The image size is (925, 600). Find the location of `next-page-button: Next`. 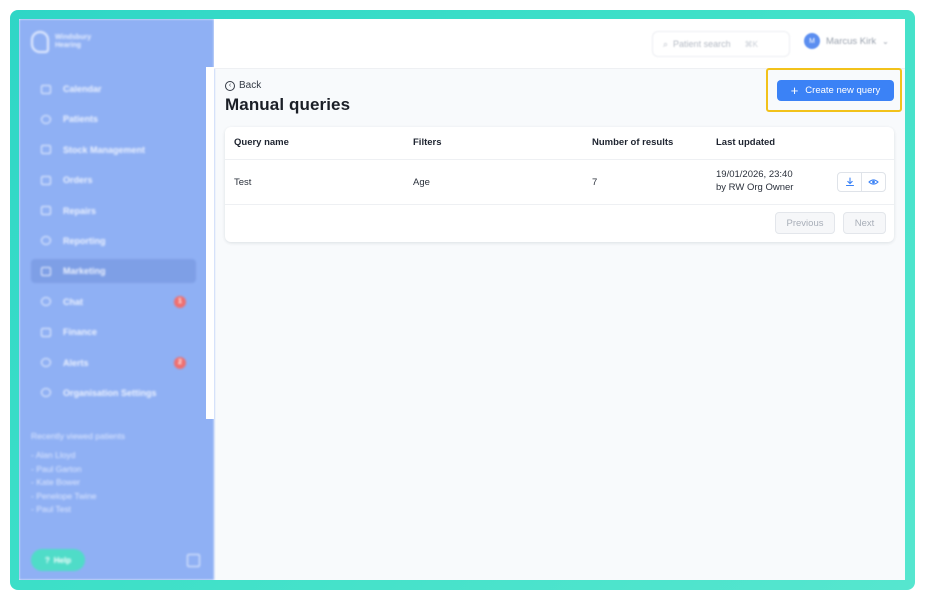

next-page-button: Next is located at coordinates (864, 223).